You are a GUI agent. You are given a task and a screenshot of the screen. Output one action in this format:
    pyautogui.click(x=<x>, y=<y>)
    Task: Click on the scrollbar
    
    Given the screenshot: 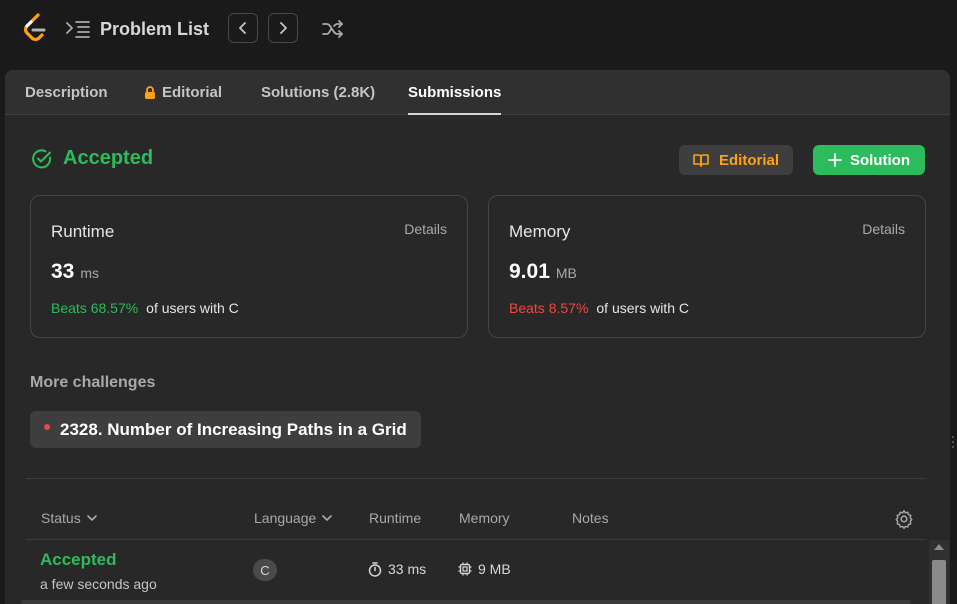 What is the action you would take?
    pyautogui.click(x=939, y=572)
    